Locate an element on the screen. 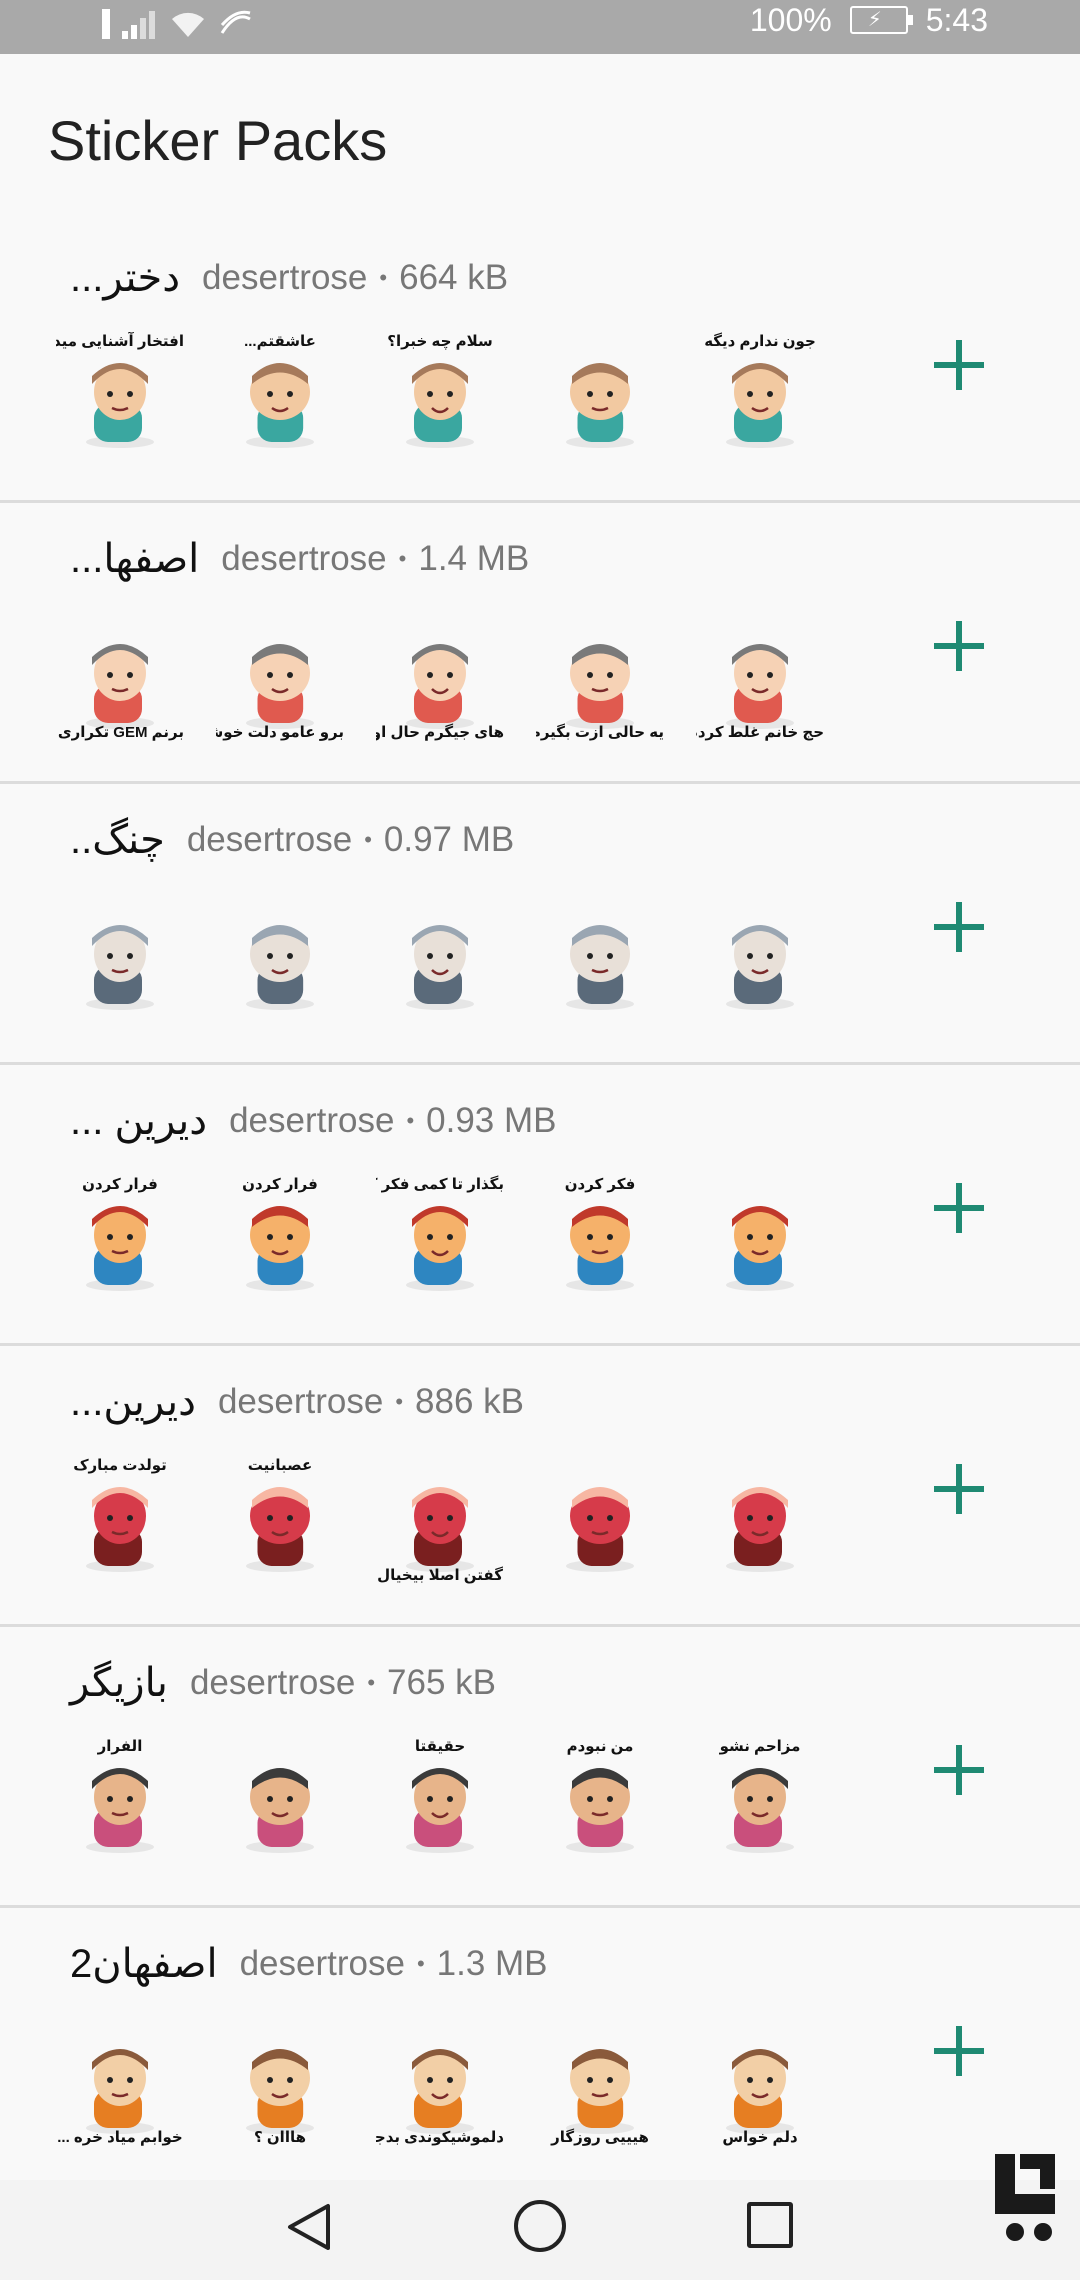 Image resolution: width=1080 pixels, height=2280 pixels. back-icon is located at coordinates (309, 2229).